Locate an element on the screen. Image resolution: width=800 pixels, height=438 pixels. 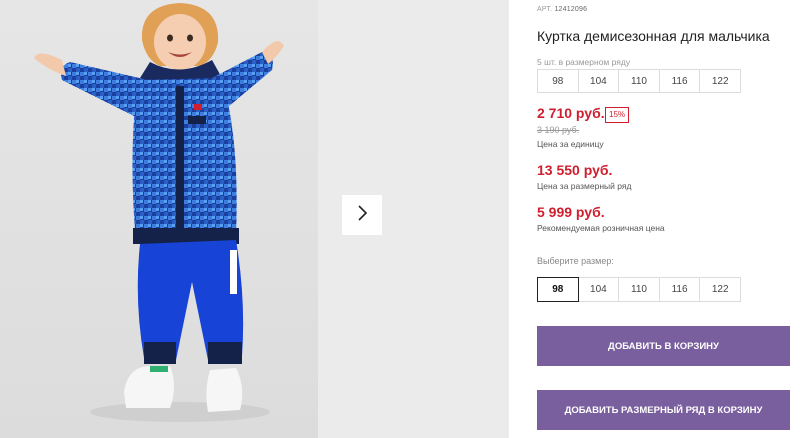
size-row-cell: 116 is located at coordinates (679, 81).